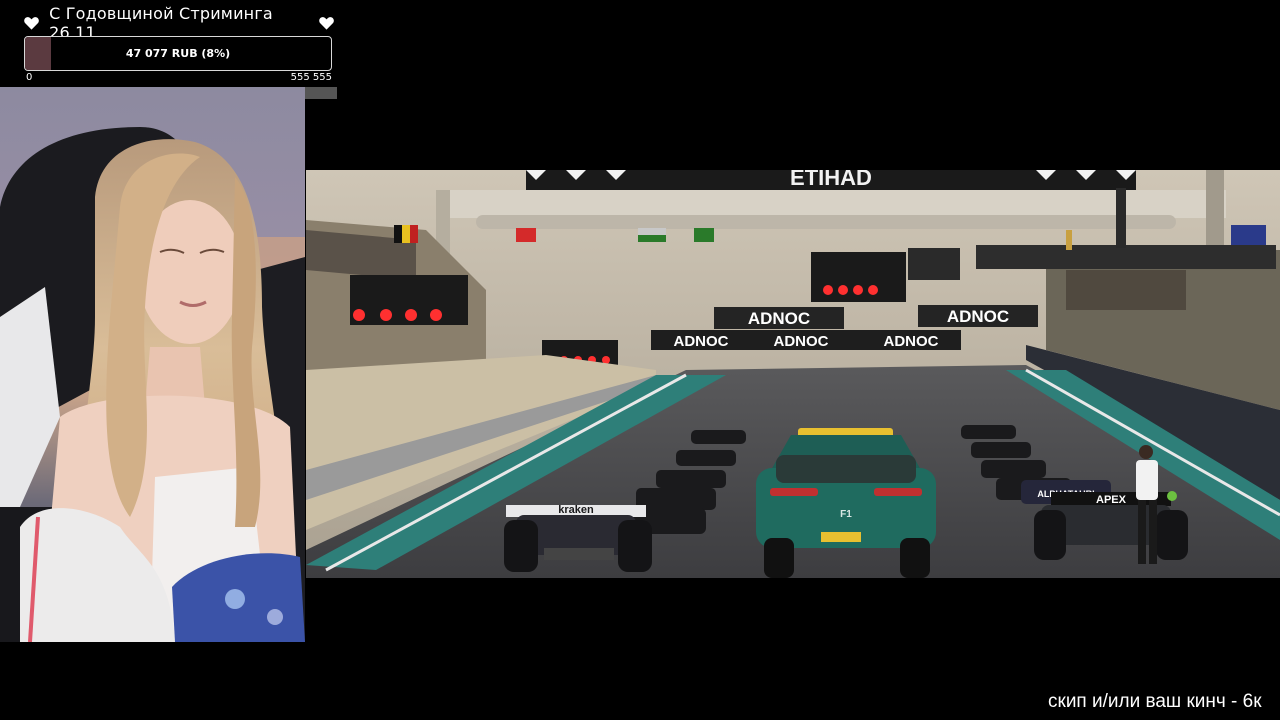  Describe the element at coordinates (576, 510) in the screenshot. I see `kraken-label: kraken` at that location.